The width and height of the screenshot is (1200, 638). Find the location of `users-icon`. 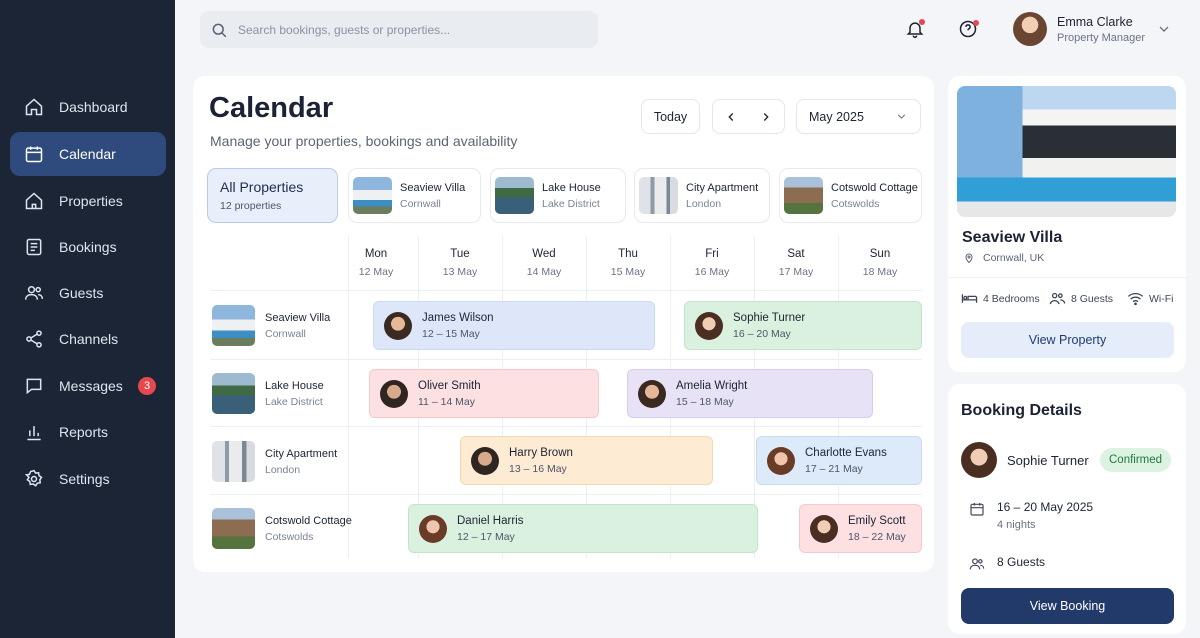

users-icon is located at coordinates (1057, 298).